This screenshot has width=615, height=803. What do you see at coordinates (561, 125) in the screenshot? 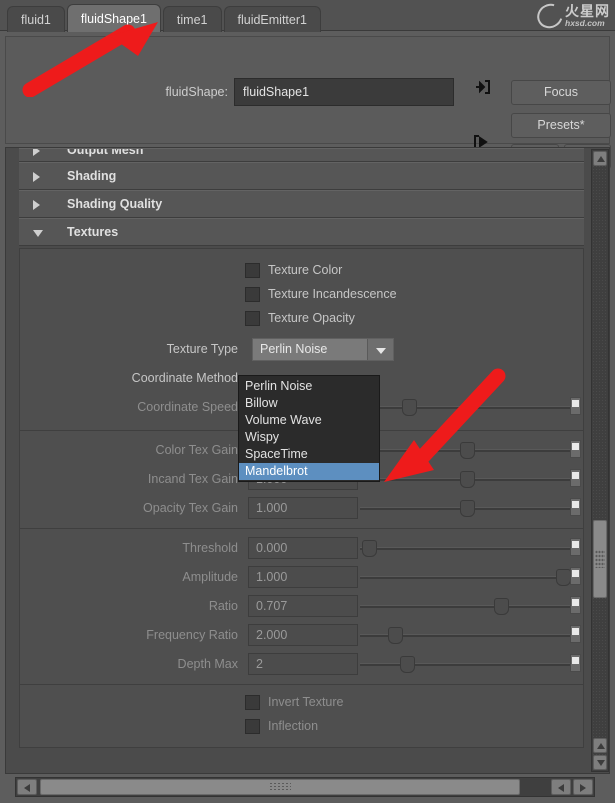
I see `presets-button: Presets*` at bounding box center [561, 125].